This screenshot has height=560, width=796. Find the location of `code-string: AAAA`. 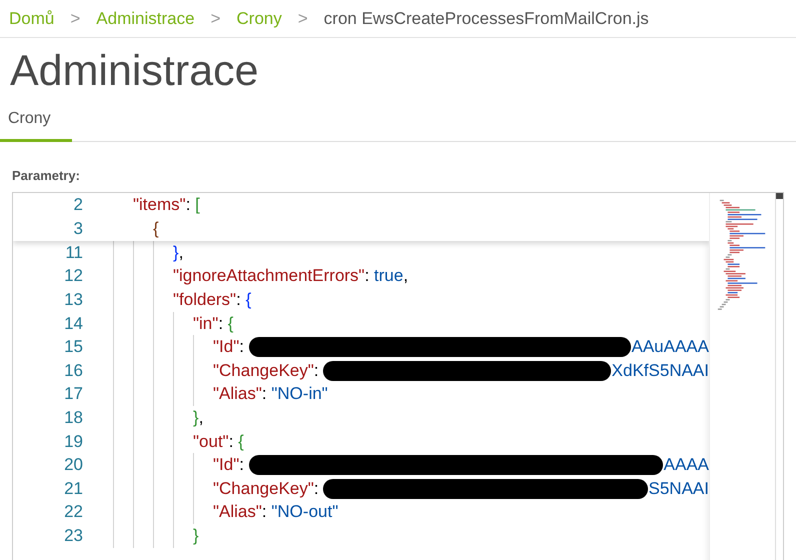

code-string: AAAA is located at coordinates (686, 465).